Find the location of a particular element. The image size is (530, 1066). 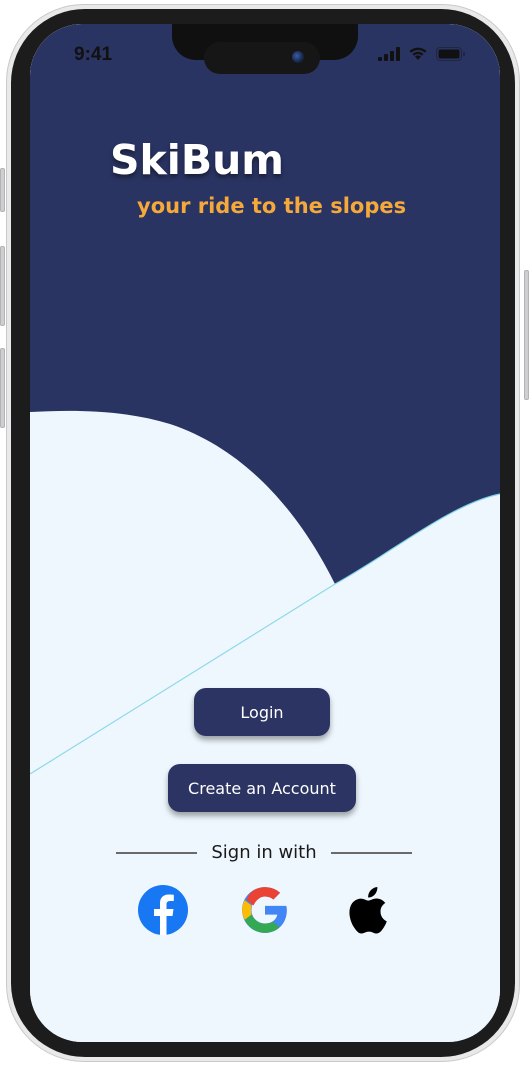

battery-icon is located at coordinates (450, 53).